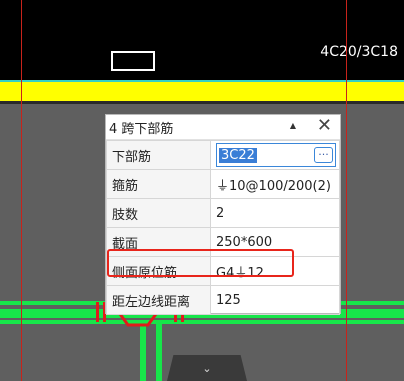 This screenshot has height=381, width=404. Describe the element at coordinates (133, 61) in the screenshot. I see `selection-box` at that location.